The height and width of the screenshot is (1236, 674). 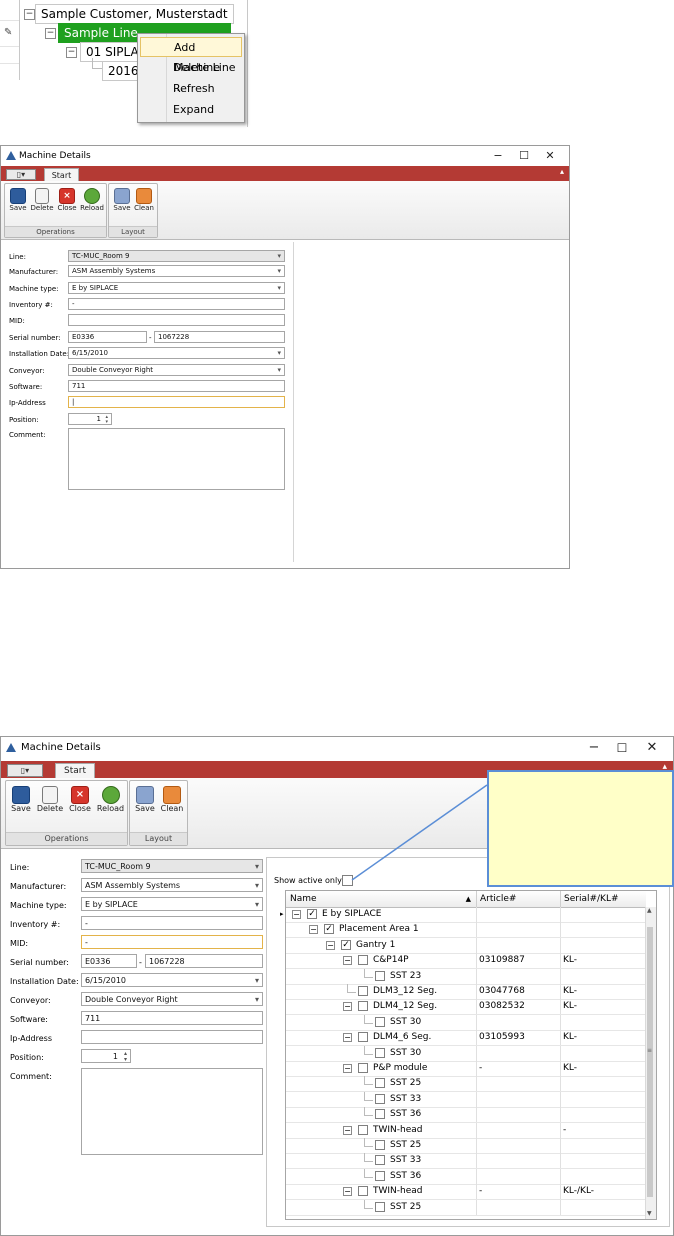 I want to click on cell-article: 03109887, so click(x=502, y=960).